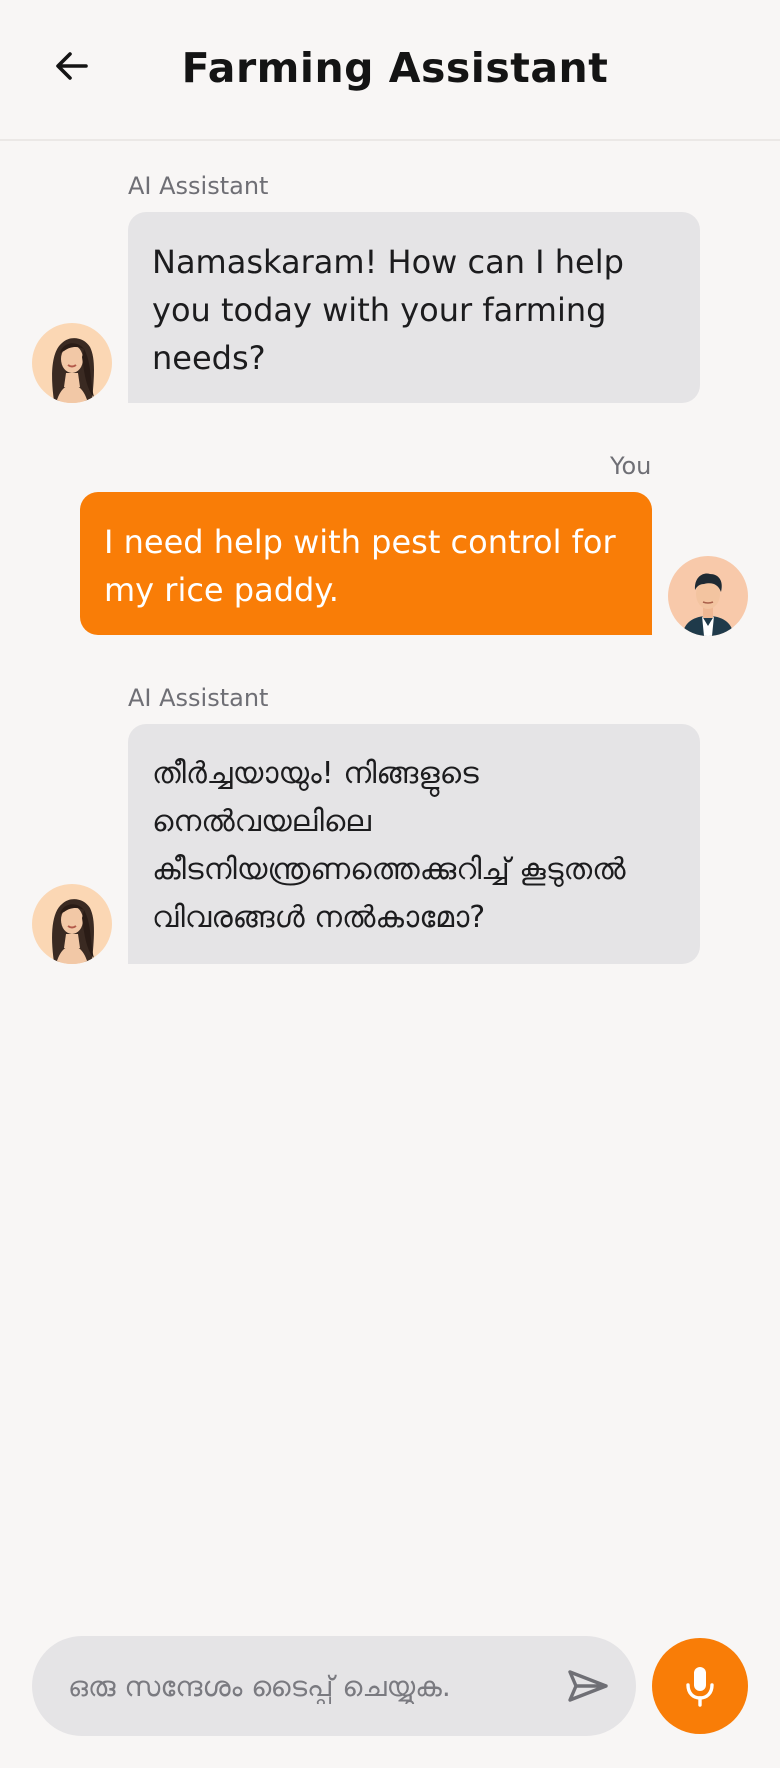 The width and height of the screenshot is (780, 1768). Describe the element at coordinates (395, 68) in the screenshot. I see `page-title: Farming Assistant` at that location.